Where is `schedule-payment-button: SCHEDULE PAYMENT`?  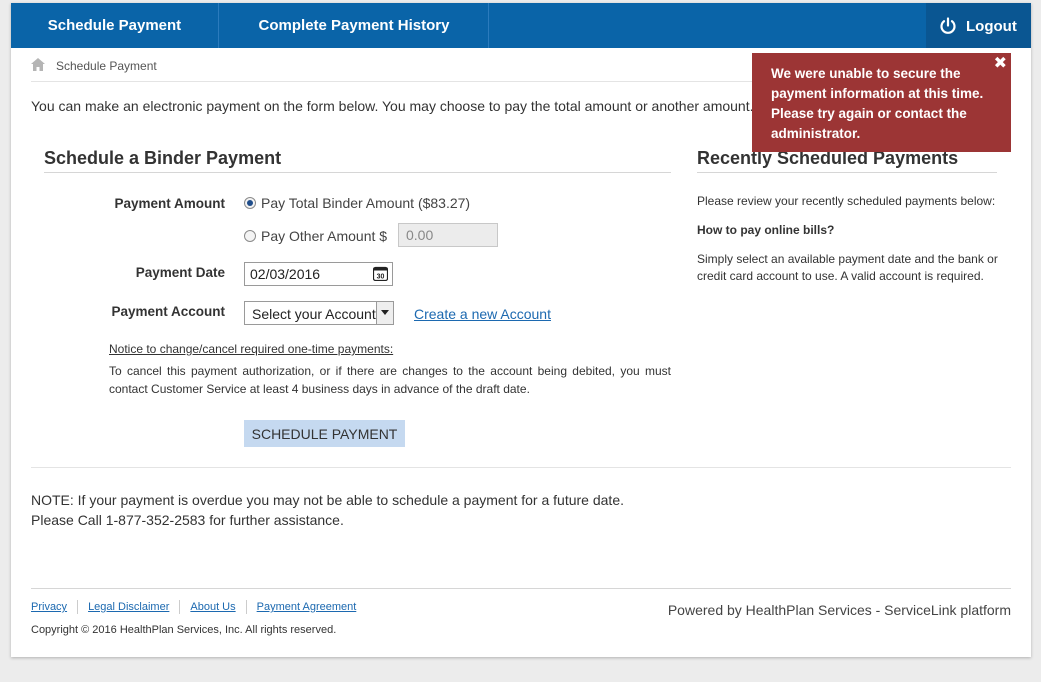
schedule-payment-button: SCHEDULE PAYMENT is located at coordinates (324, 433).